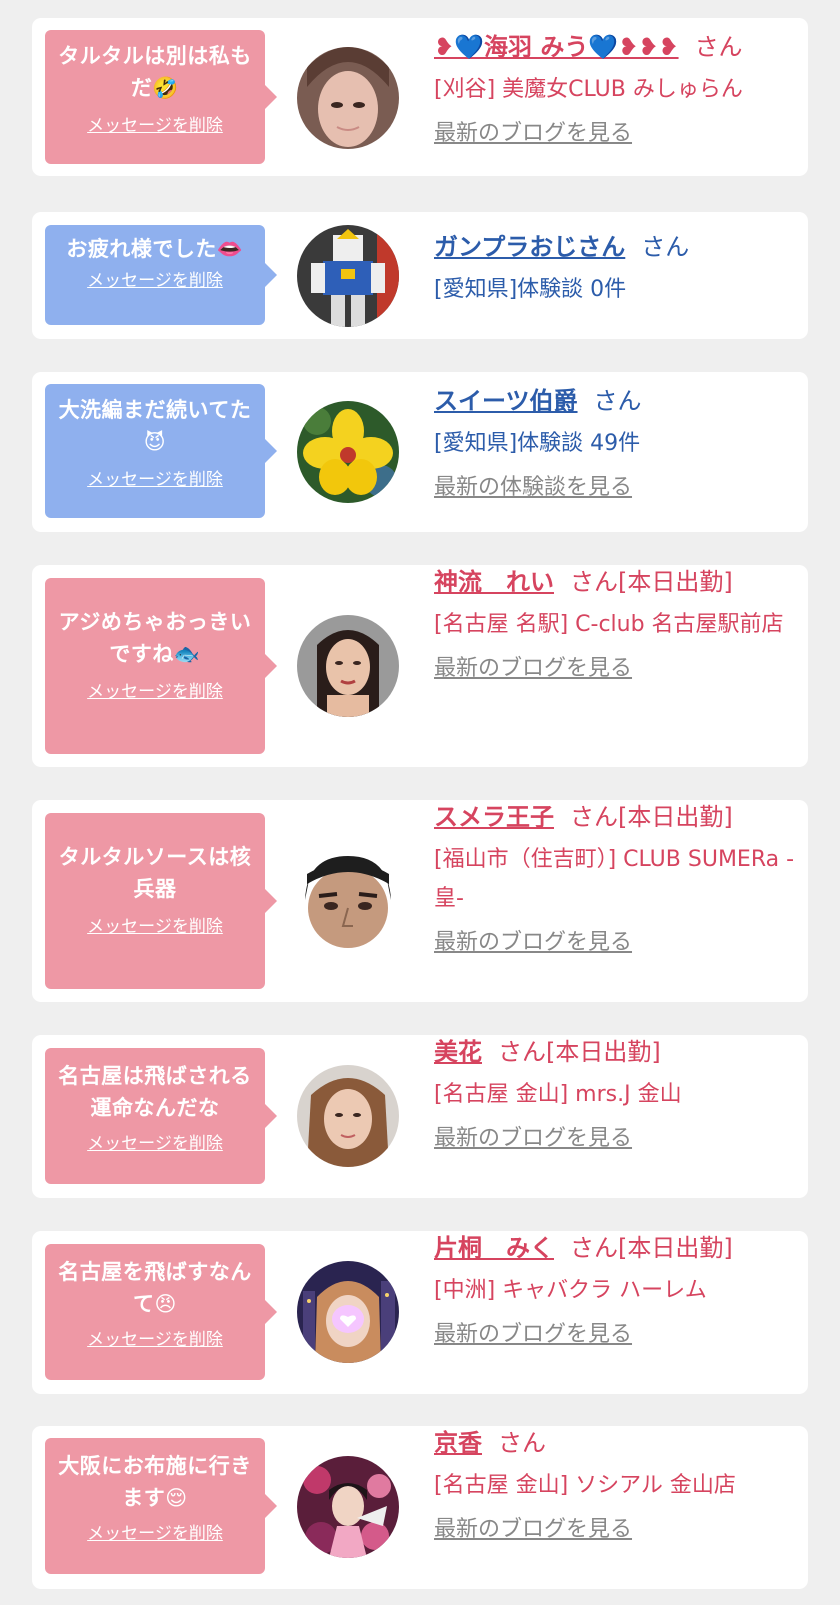  Describe the element at coordinates (155, 1482) in the screenshot. I see `message-text: 大阪にお布施に行きます😌` at that location.